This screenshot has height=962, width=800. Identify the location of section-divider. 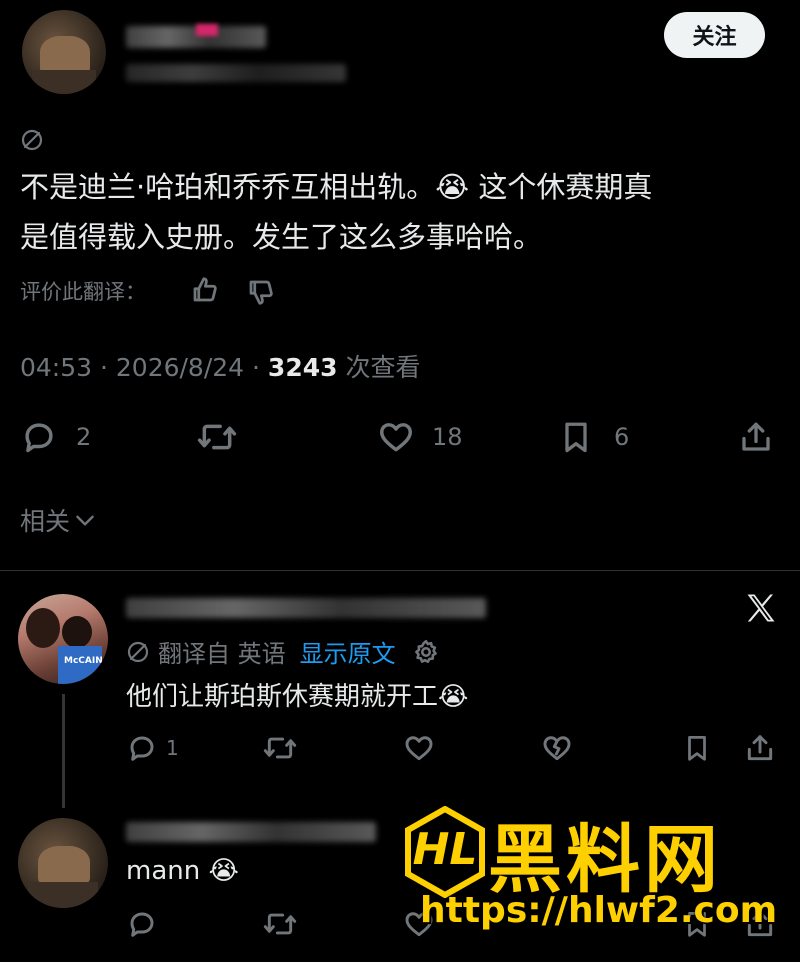
(400, 570).